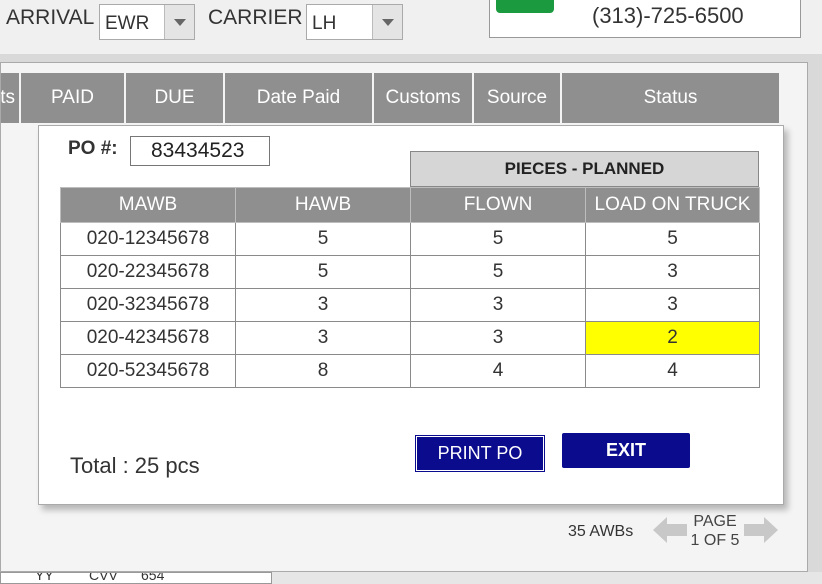 This screenshot has width=822, height=584. Describe the element at coordinates (672, 371) in the screenshot. I see `load-on-truck-cell: 4` at that location.